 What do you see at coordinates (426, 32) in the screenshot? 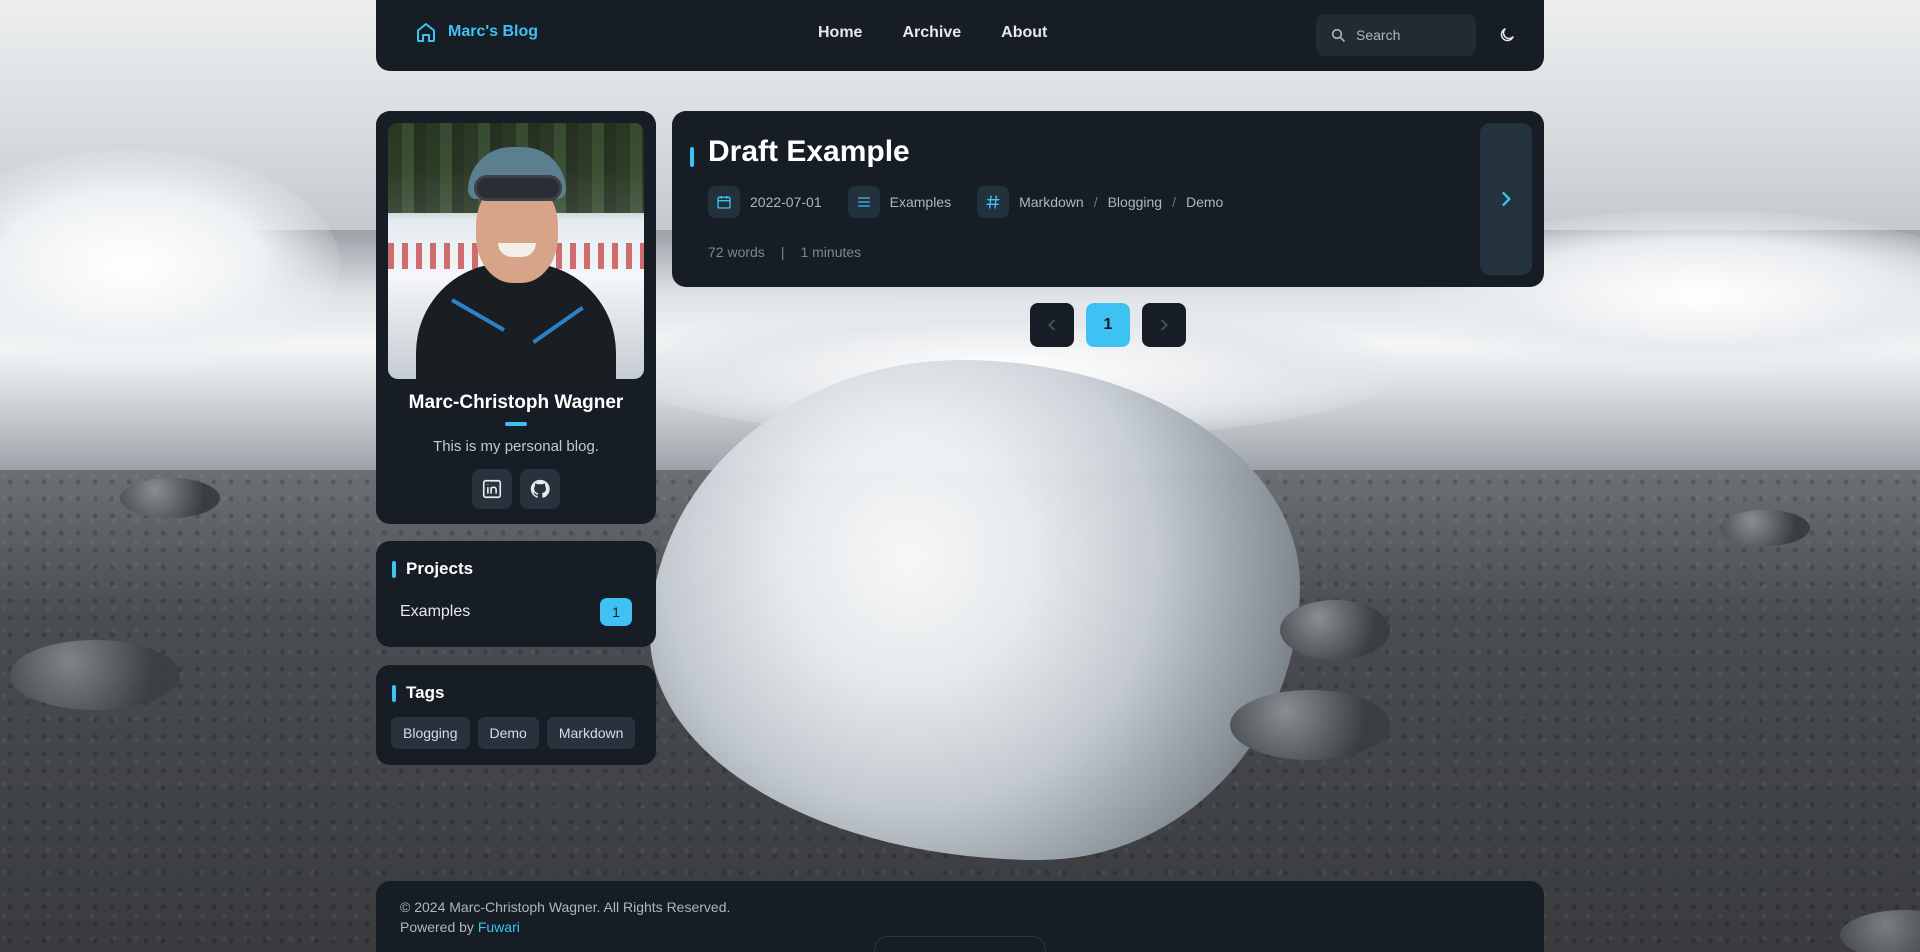
I see `home-icon` at bounding box center [426, 32].